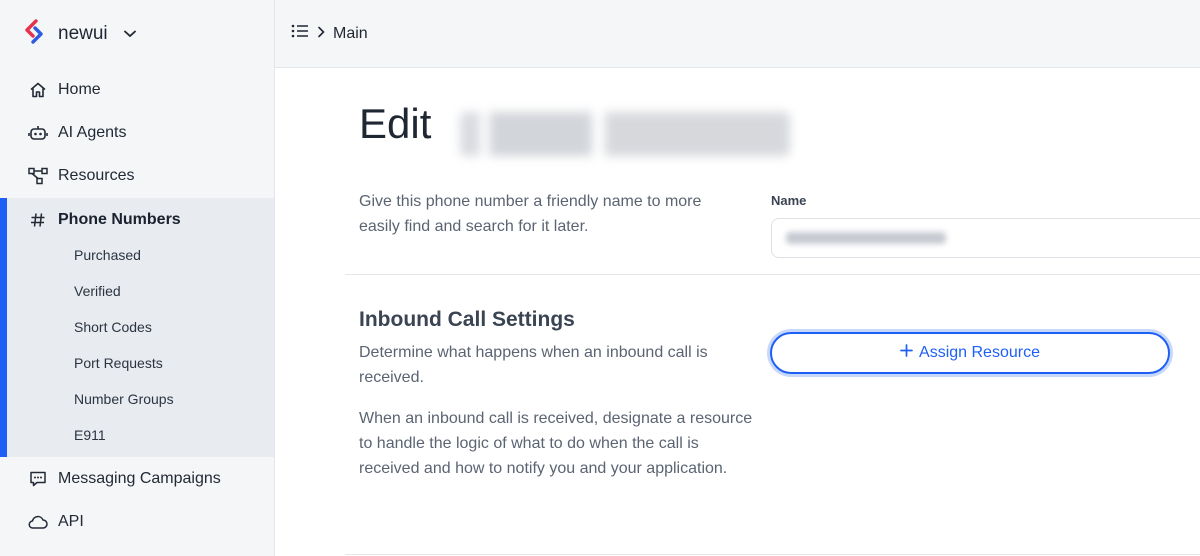 Image resolution: width=1200 pixels, height=556 pixels. Describe the element at coordinates (467, 319) in the screenshot. I see `inbound-section-title: Inbound Call Settings` at that location.